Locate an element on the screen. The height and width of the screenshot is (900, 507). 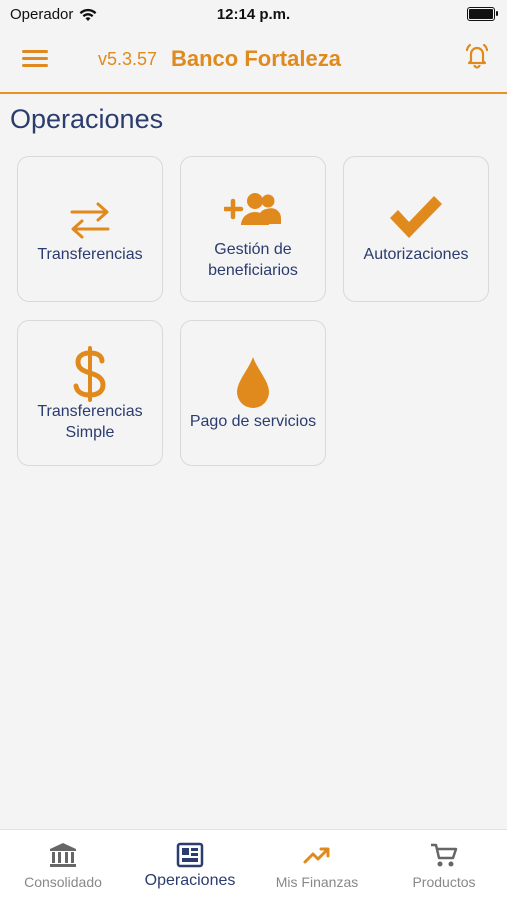
operations-icon is located at coordinates (190, 855).